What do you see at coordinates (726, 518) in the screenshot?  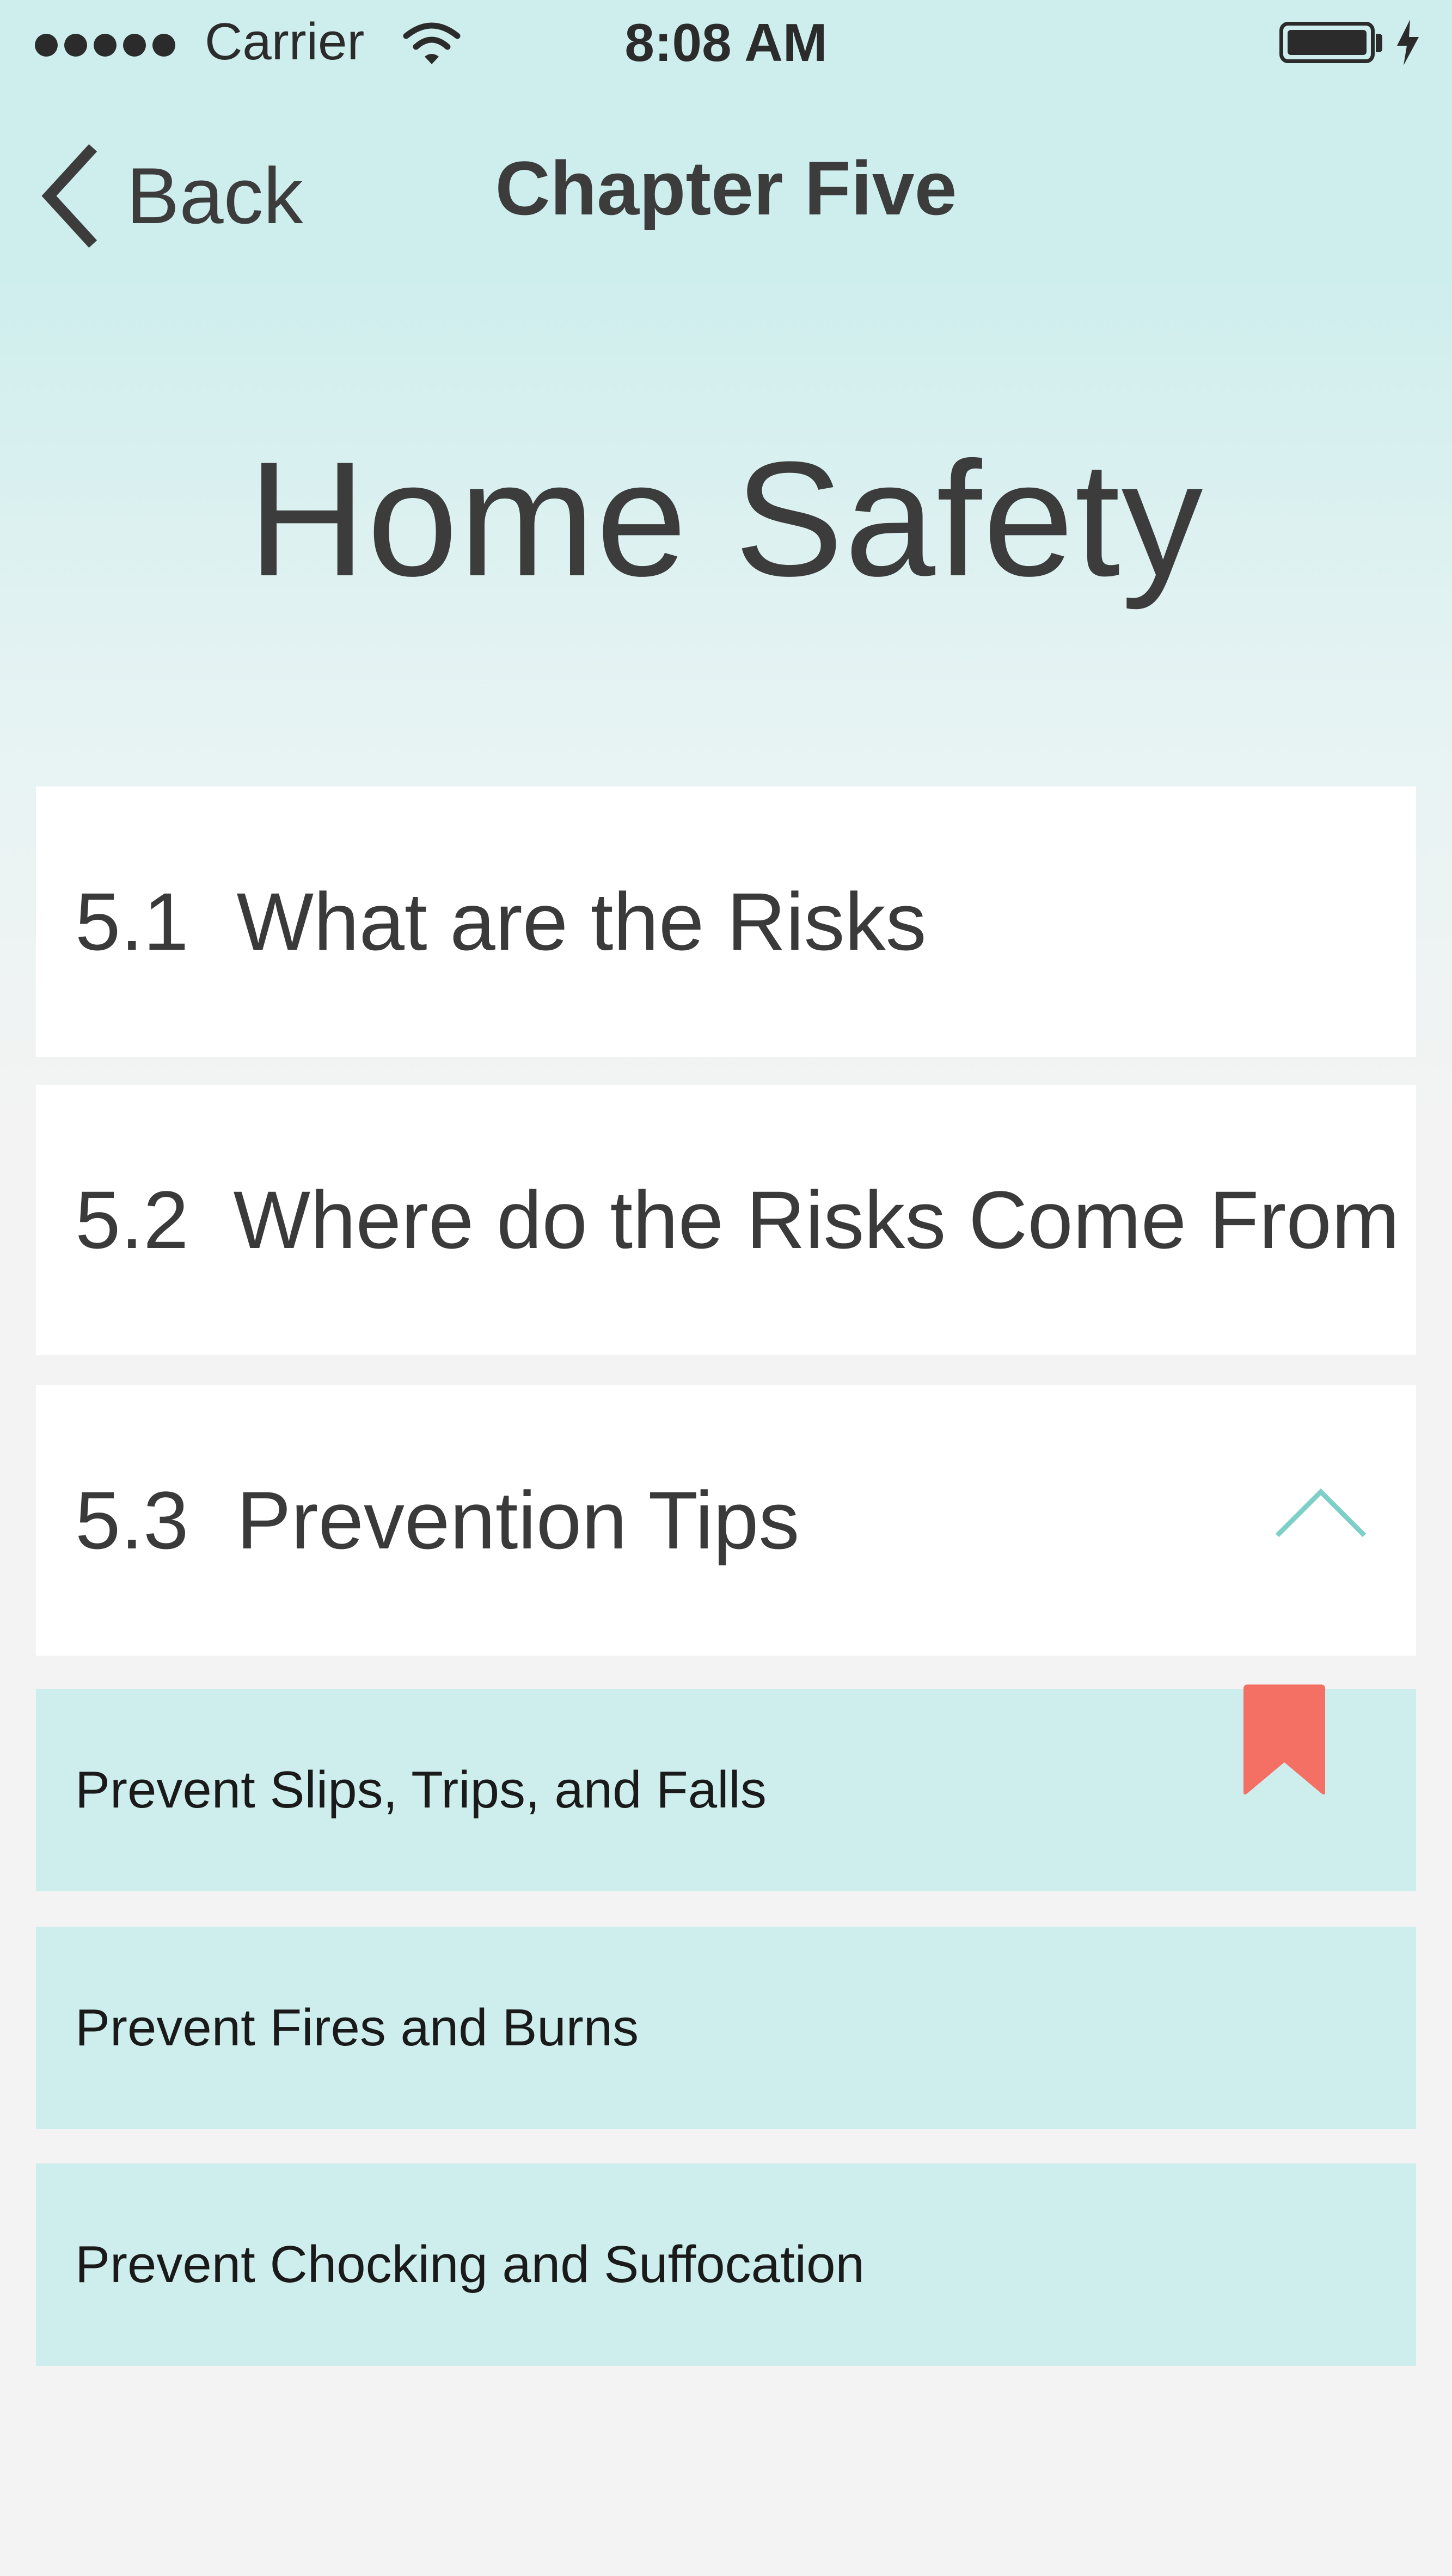 I see `page-title: Home Safety` at bounding box center [726, 518].